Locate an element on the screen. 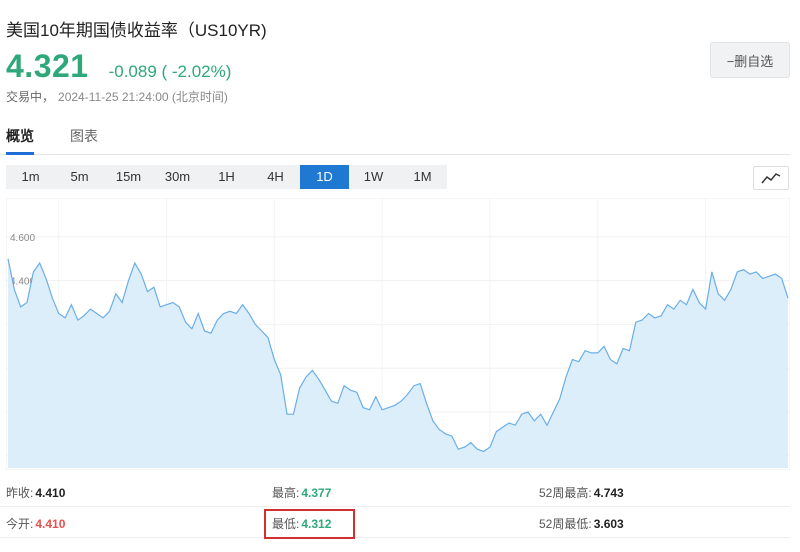 This screenshot has height=552, width=800. period-5m: 5m is located at coordinates (79, 177).